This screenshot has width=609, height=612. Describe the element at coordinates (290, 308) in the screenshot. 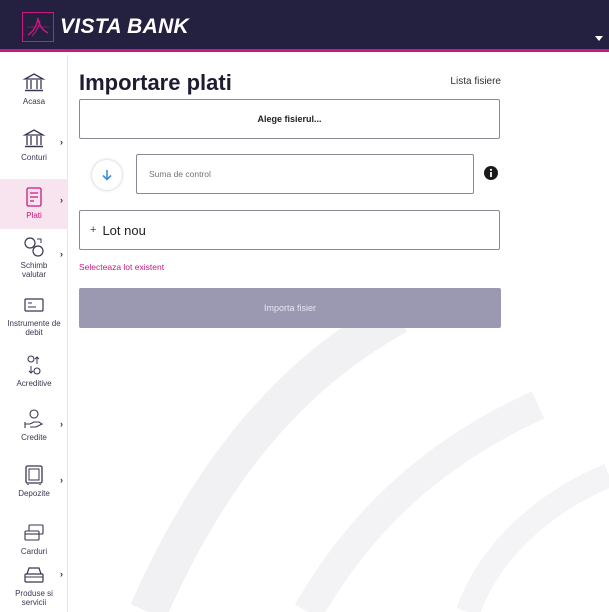

I see `import-file-button: Importa fisier` at that location.